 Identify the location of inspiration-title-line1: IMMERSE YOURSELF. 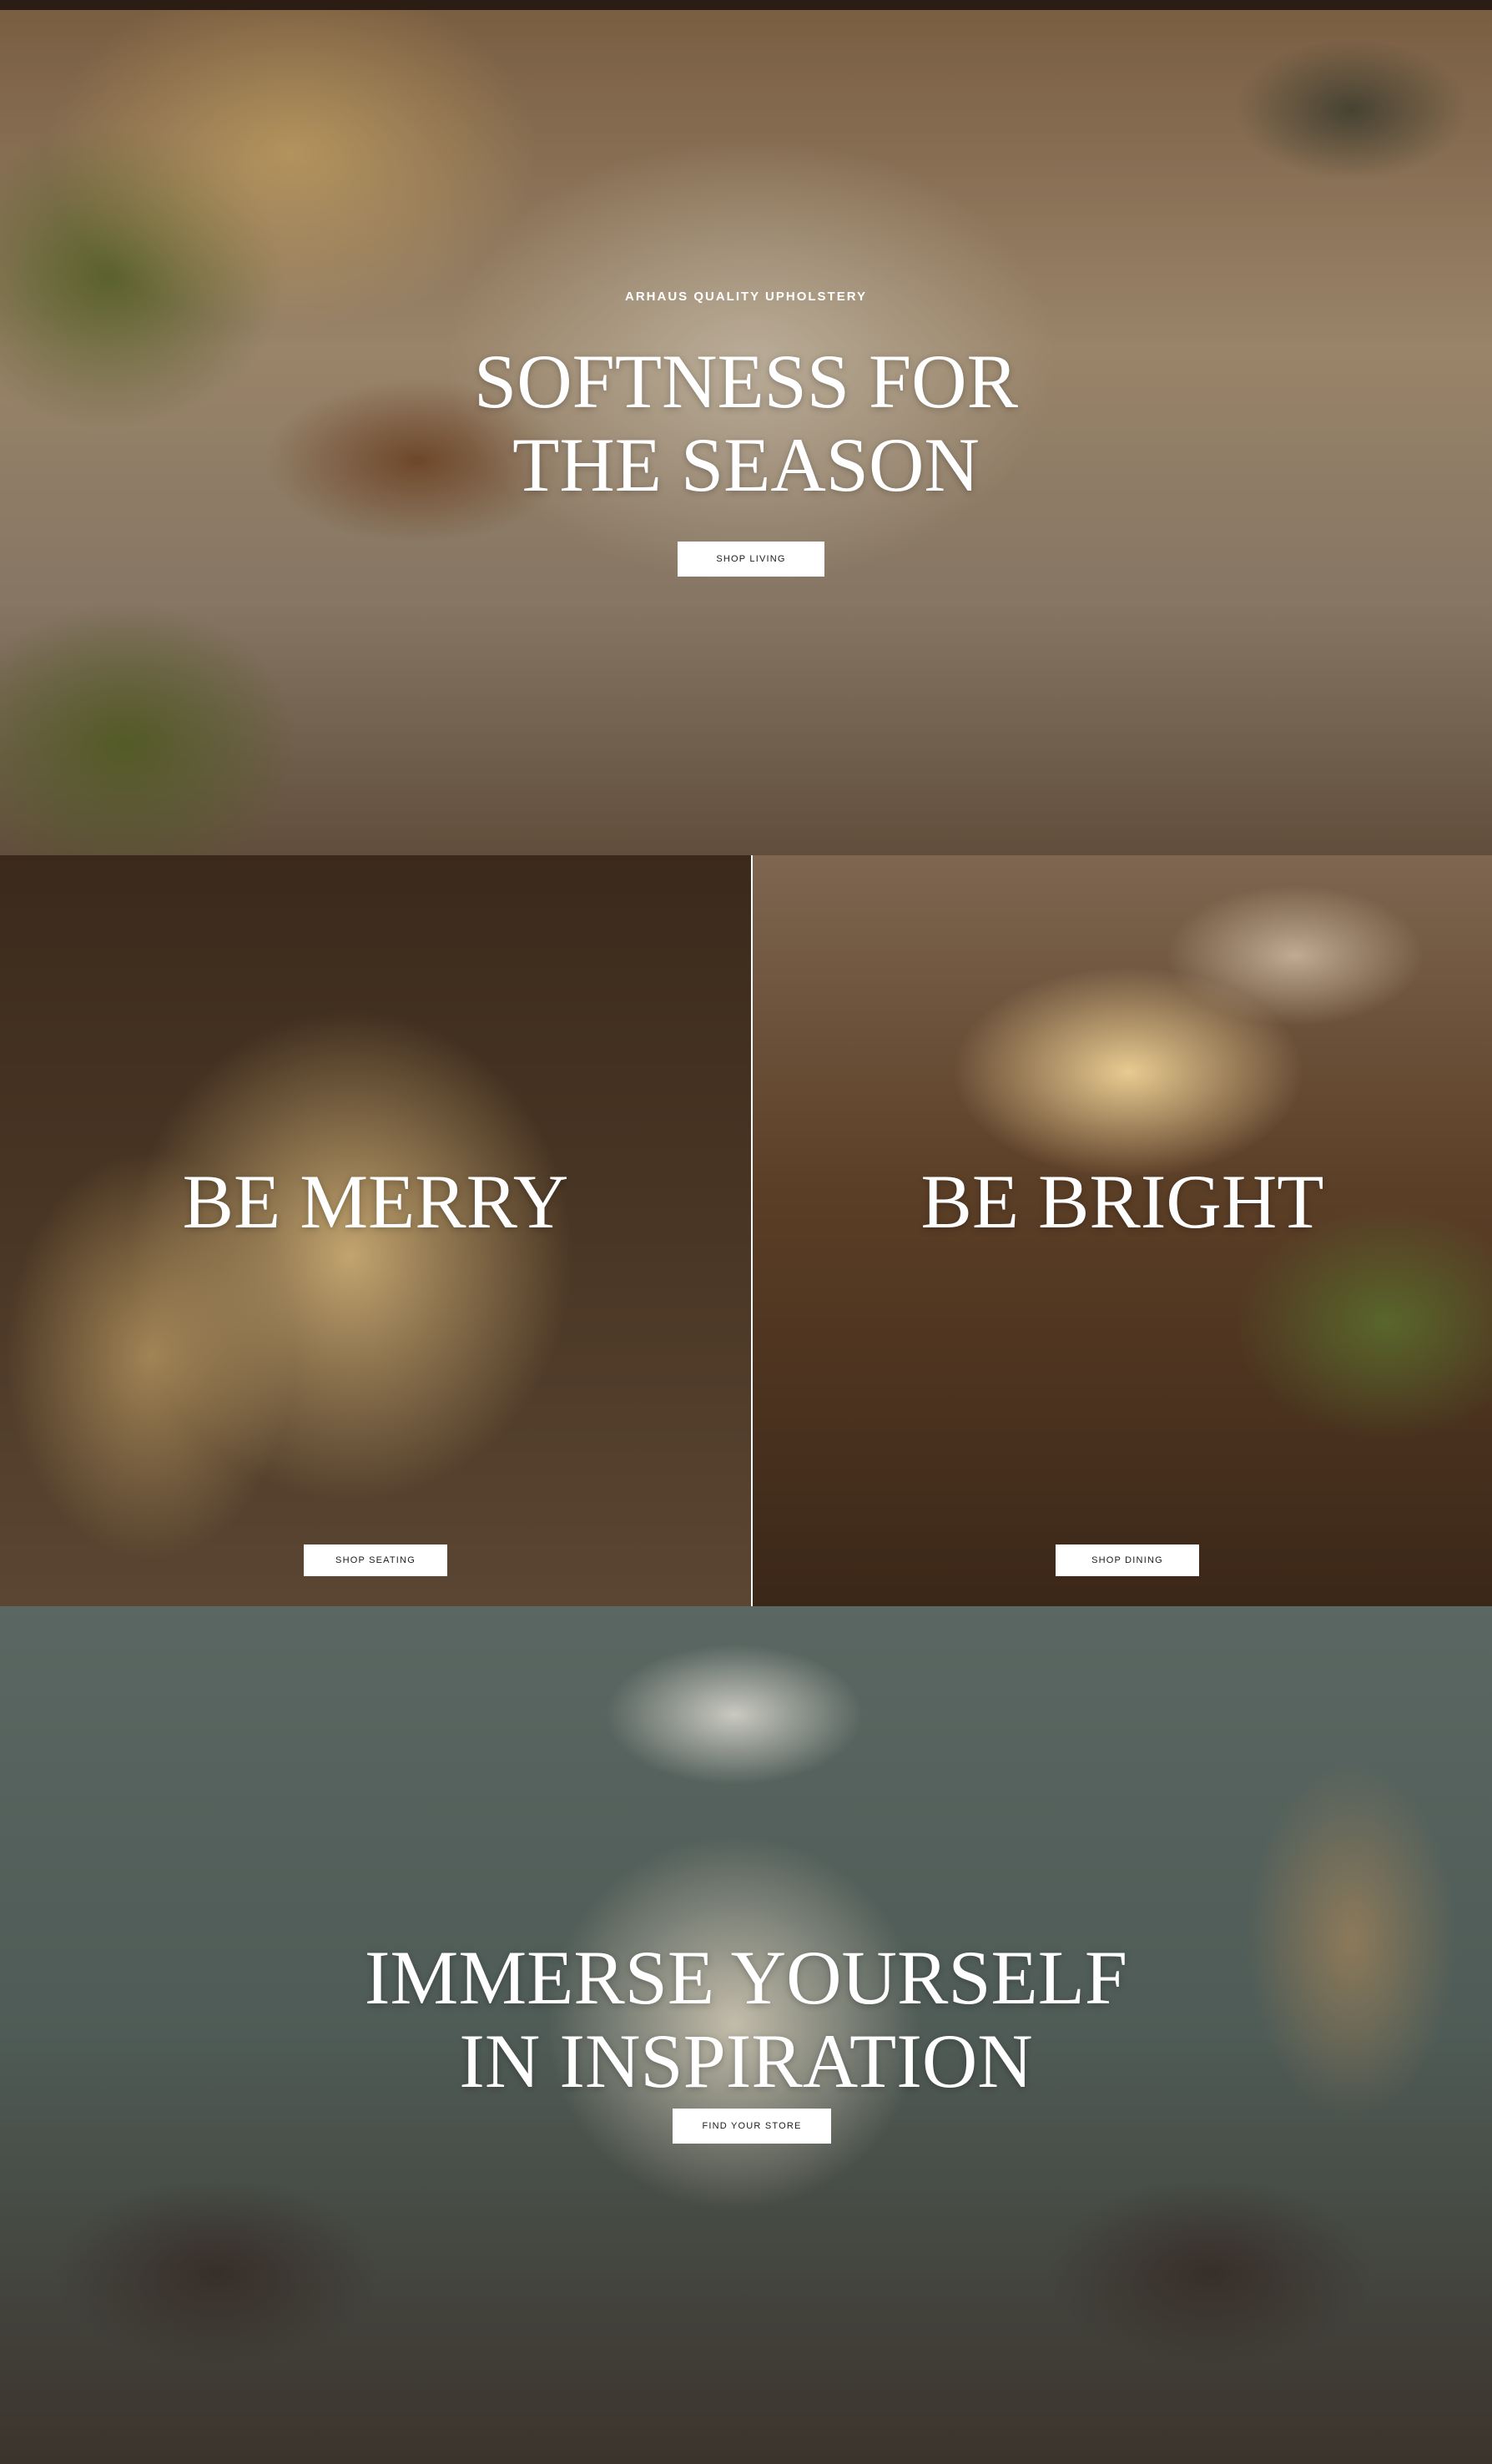
(746, 1977).